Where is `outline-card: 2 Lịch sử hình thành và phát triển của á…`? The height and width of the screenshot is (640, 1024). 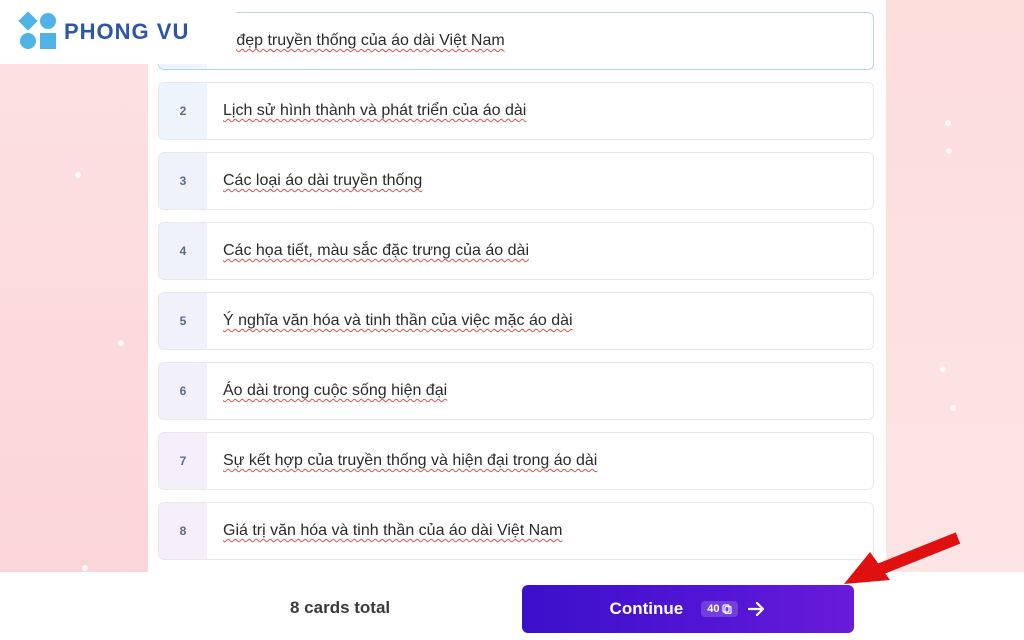
outline-card: 2 Lịch sử hình thành và phát triển của á… is located at coordinates (516, 111).